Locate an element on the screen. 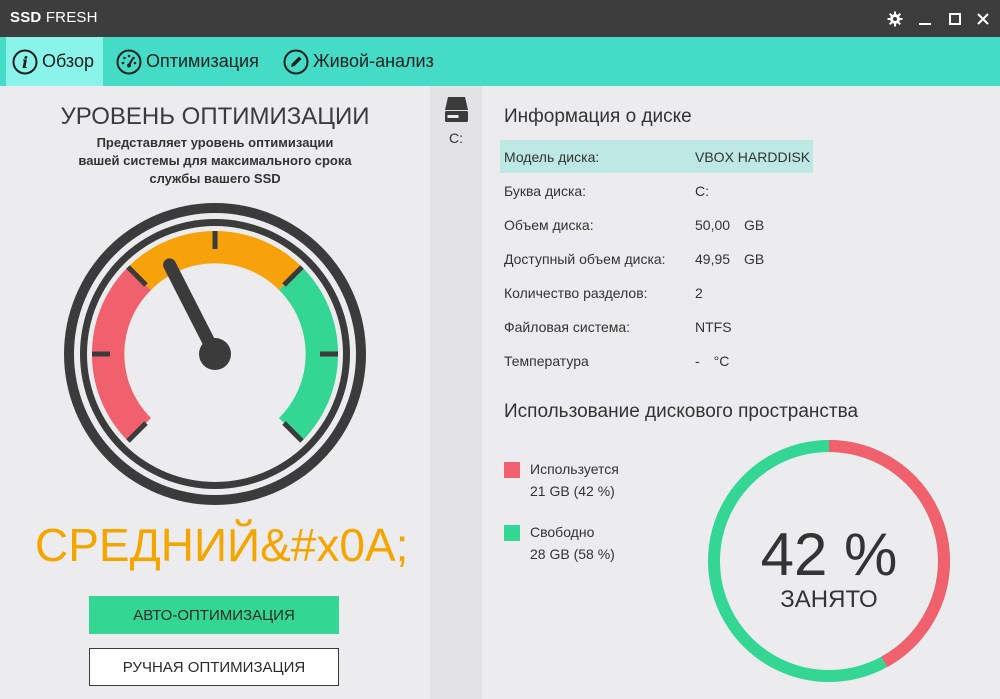 The image size is (1000, 699). minimize-button is located at coordinates (925, 18).